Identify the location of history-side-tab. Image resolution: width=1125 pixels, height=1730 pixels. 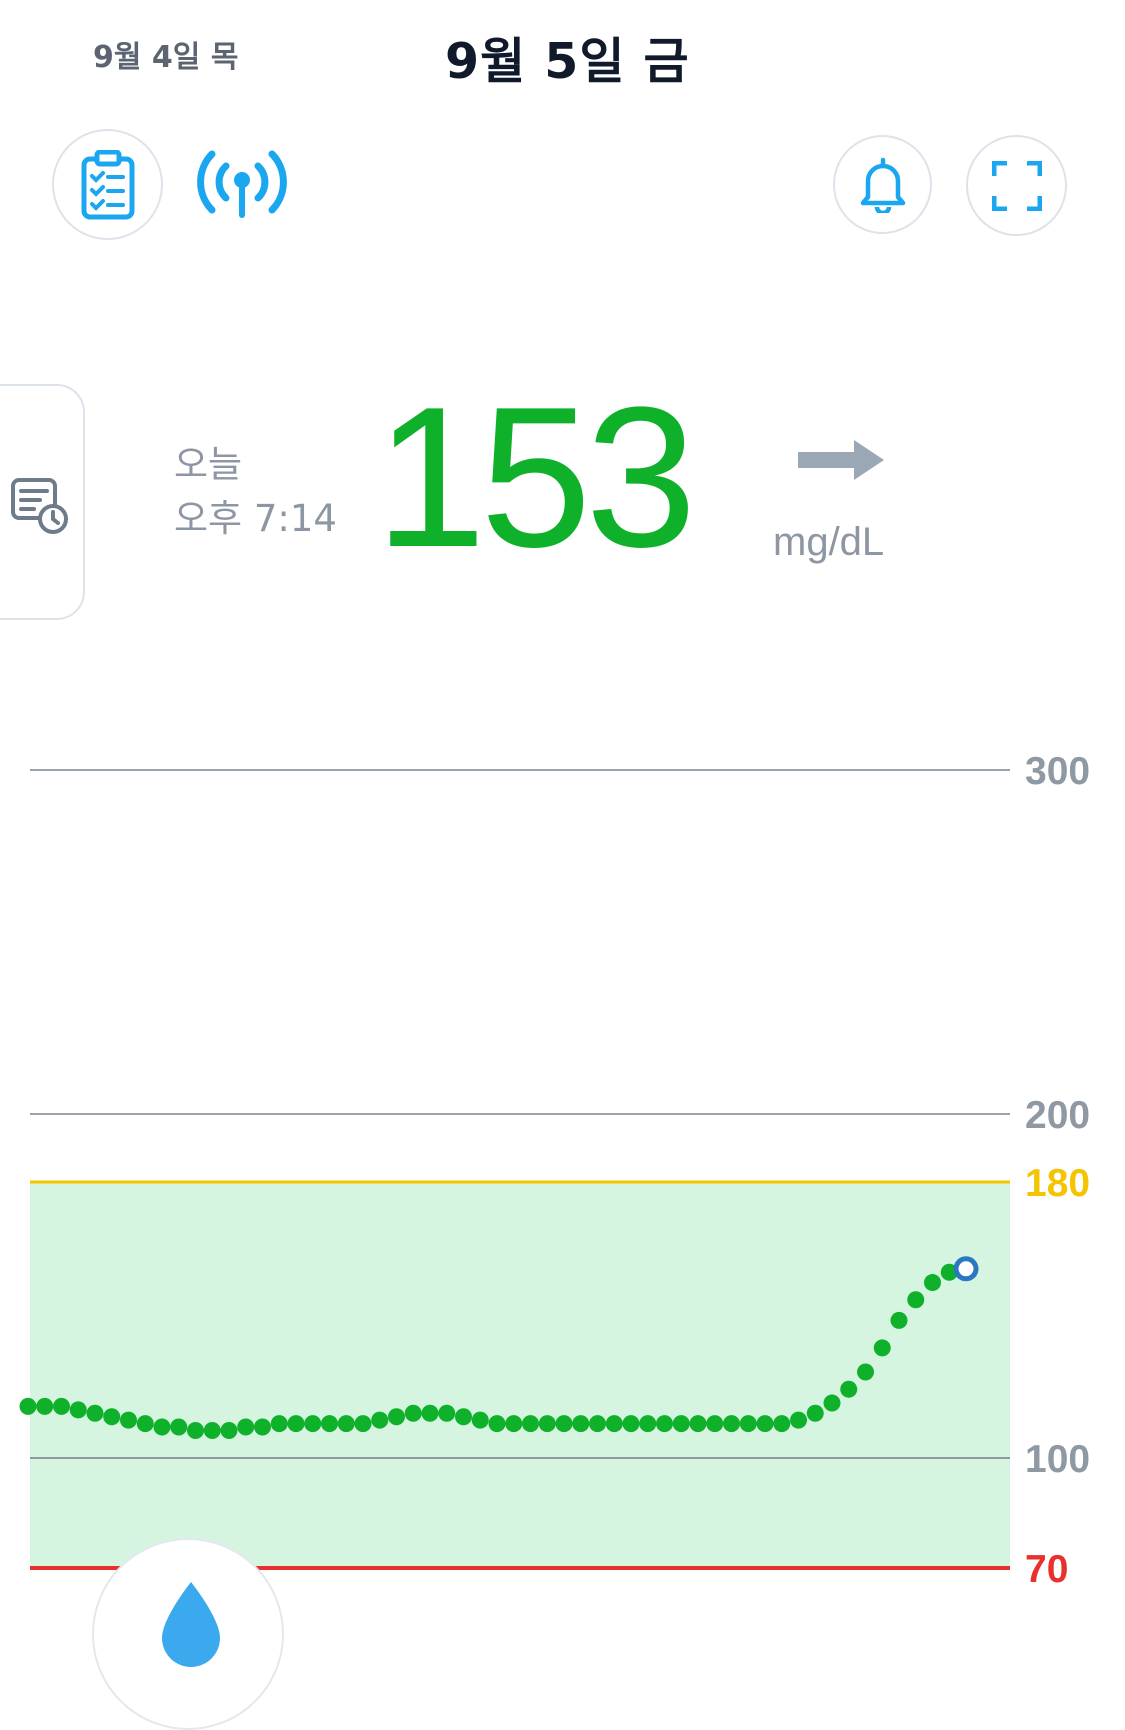
(42, 502).